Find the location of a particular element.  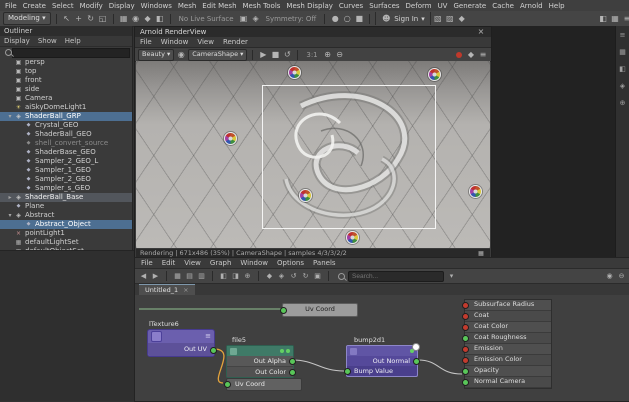

menu-item-cache: Cache is located at coordinates (503, 6).